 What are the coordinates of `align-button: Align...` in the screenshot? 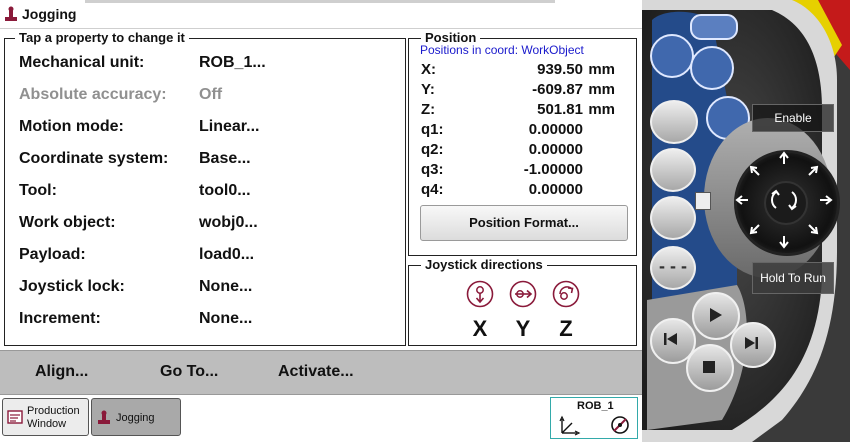 It's located at (61, 372).